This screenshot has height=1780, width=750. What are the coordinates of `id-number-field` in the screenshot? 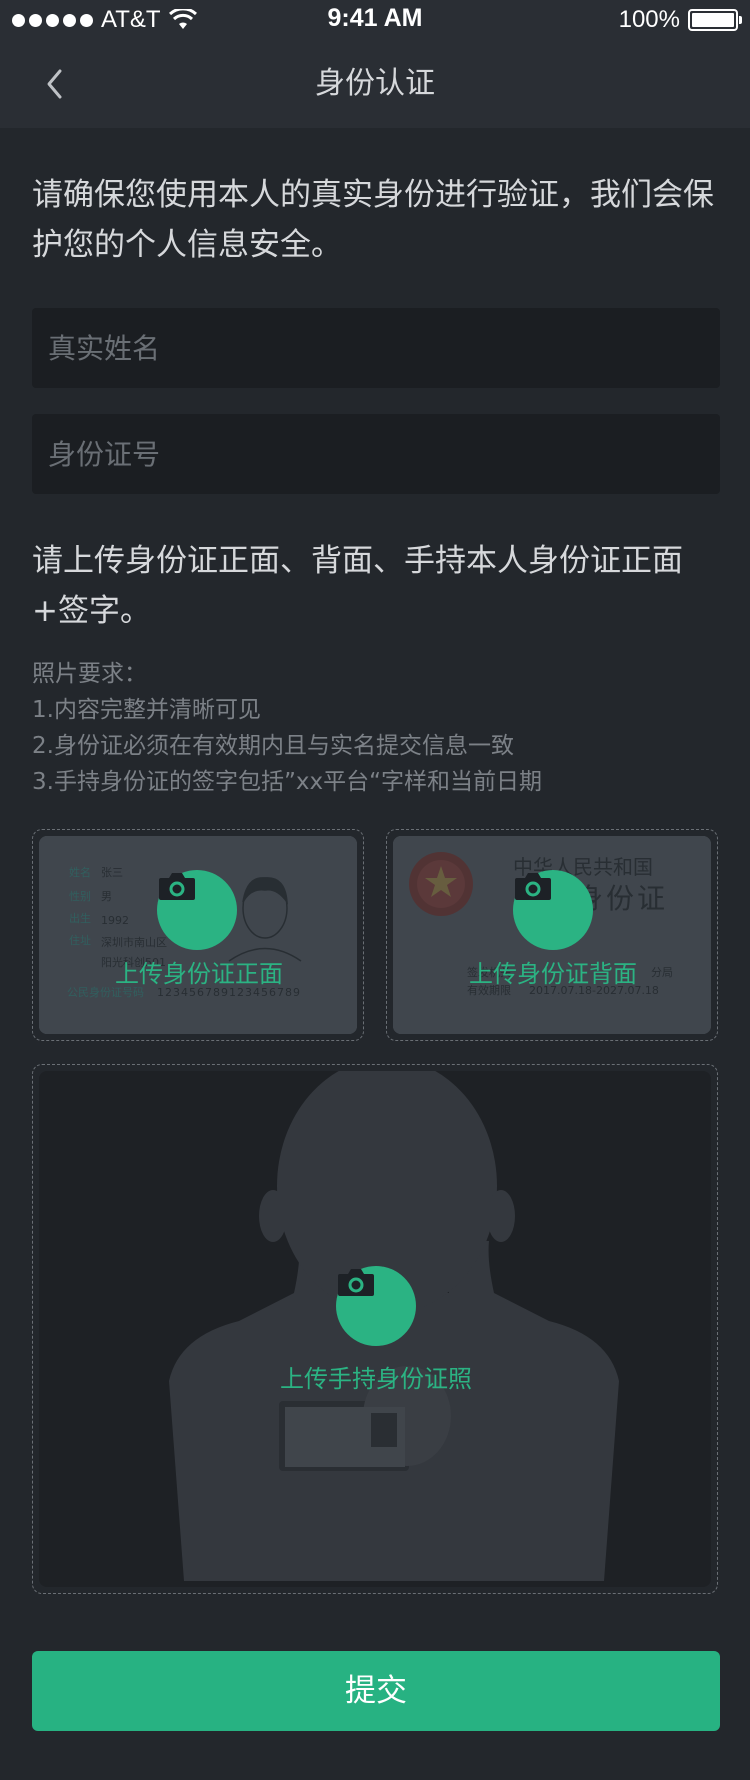 It's located at (376, 454).